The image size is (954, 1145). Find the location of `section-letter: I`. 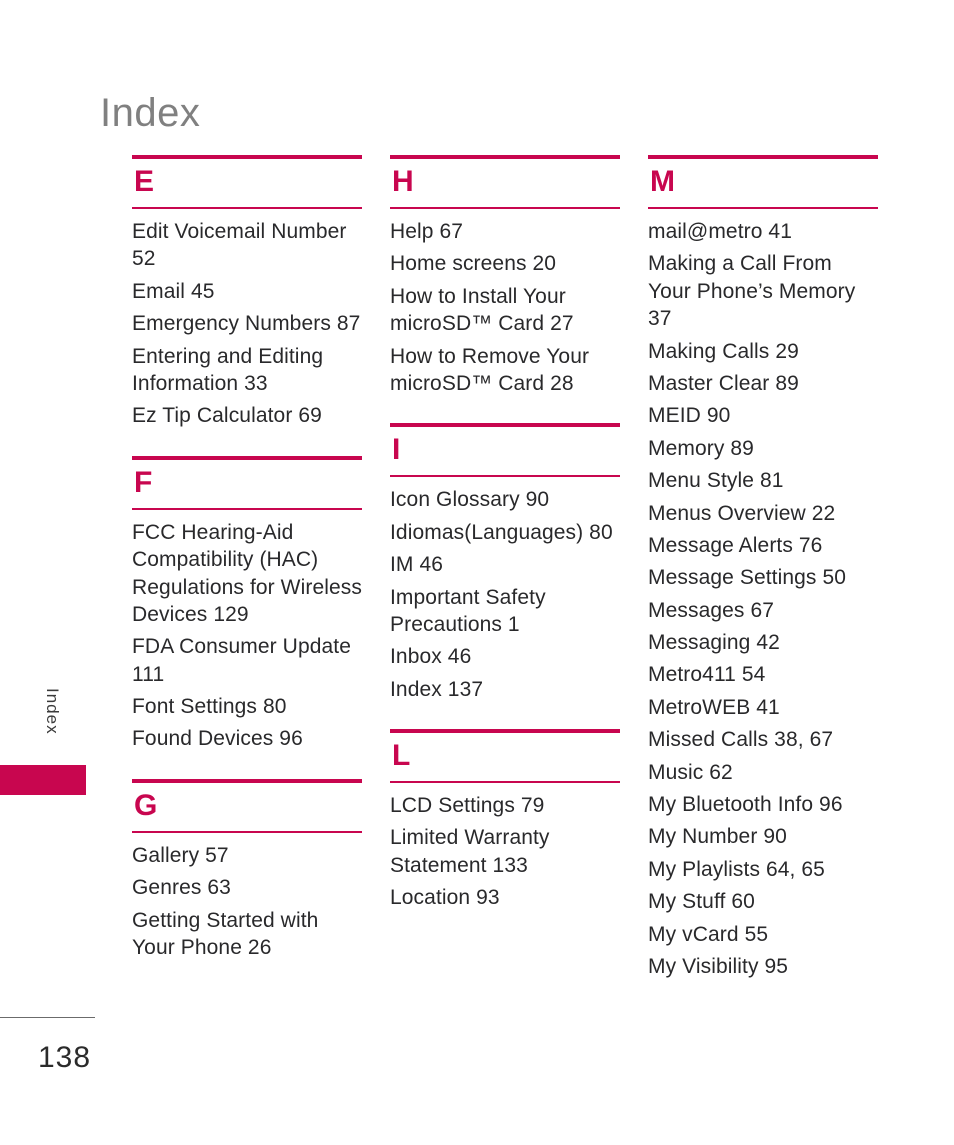

section-letter: I is located at coordinates (396, 450).